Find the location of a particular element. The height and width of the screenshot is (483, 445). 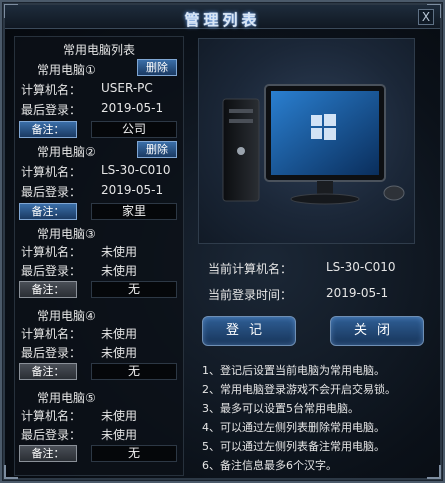

frame-corner is located at coordinates (434, 472).